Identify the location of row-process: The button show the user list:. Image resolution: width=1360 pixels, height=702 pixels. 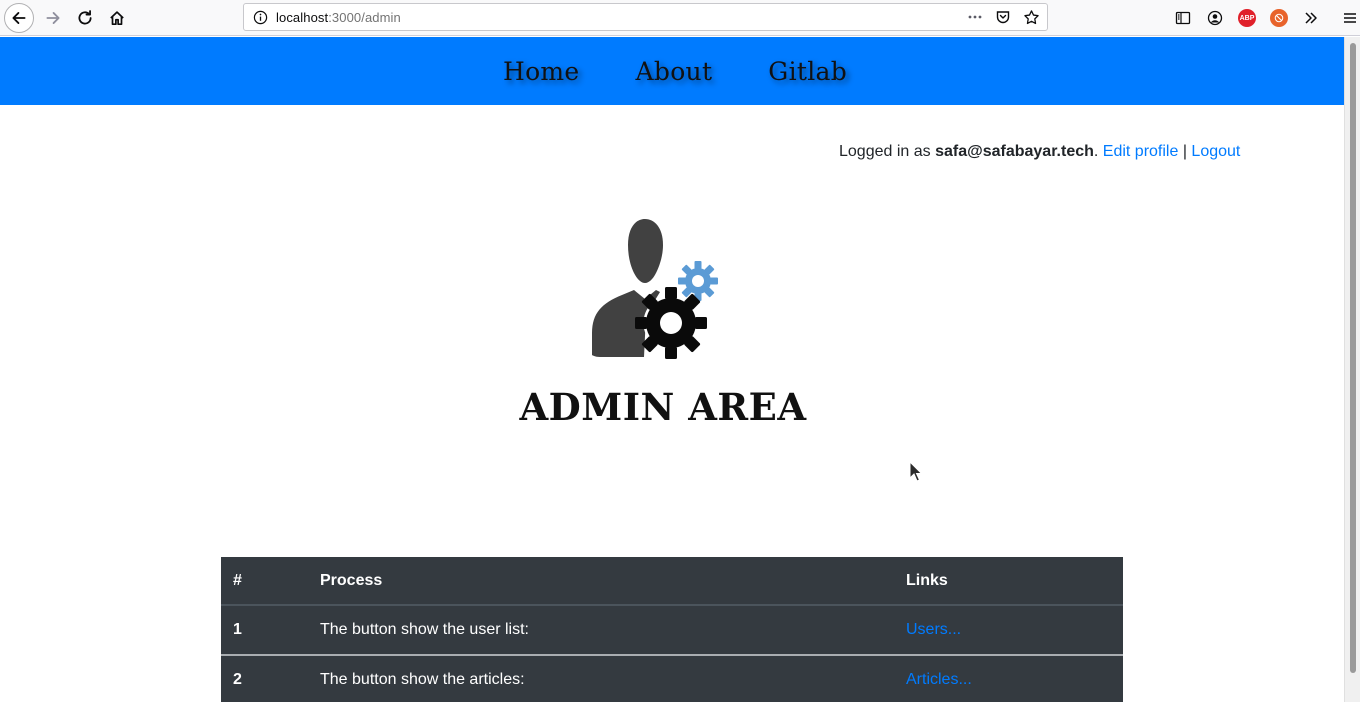
(424, 629).